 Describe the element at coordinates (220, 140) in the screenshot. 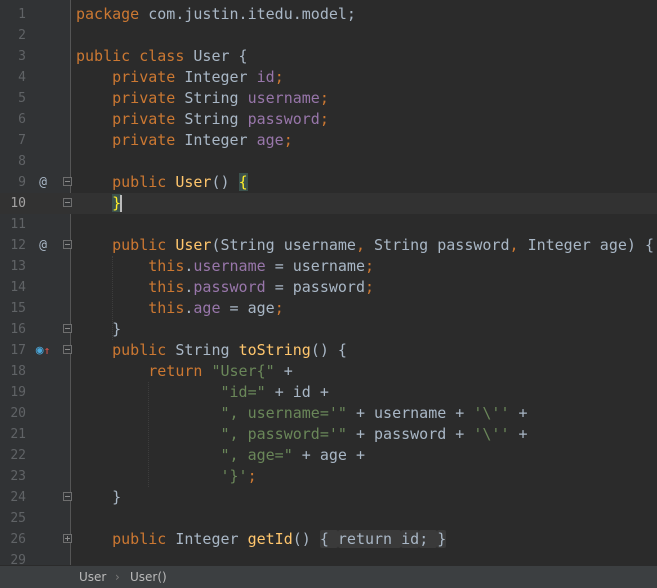

I see `code-token: Integer` at that location.